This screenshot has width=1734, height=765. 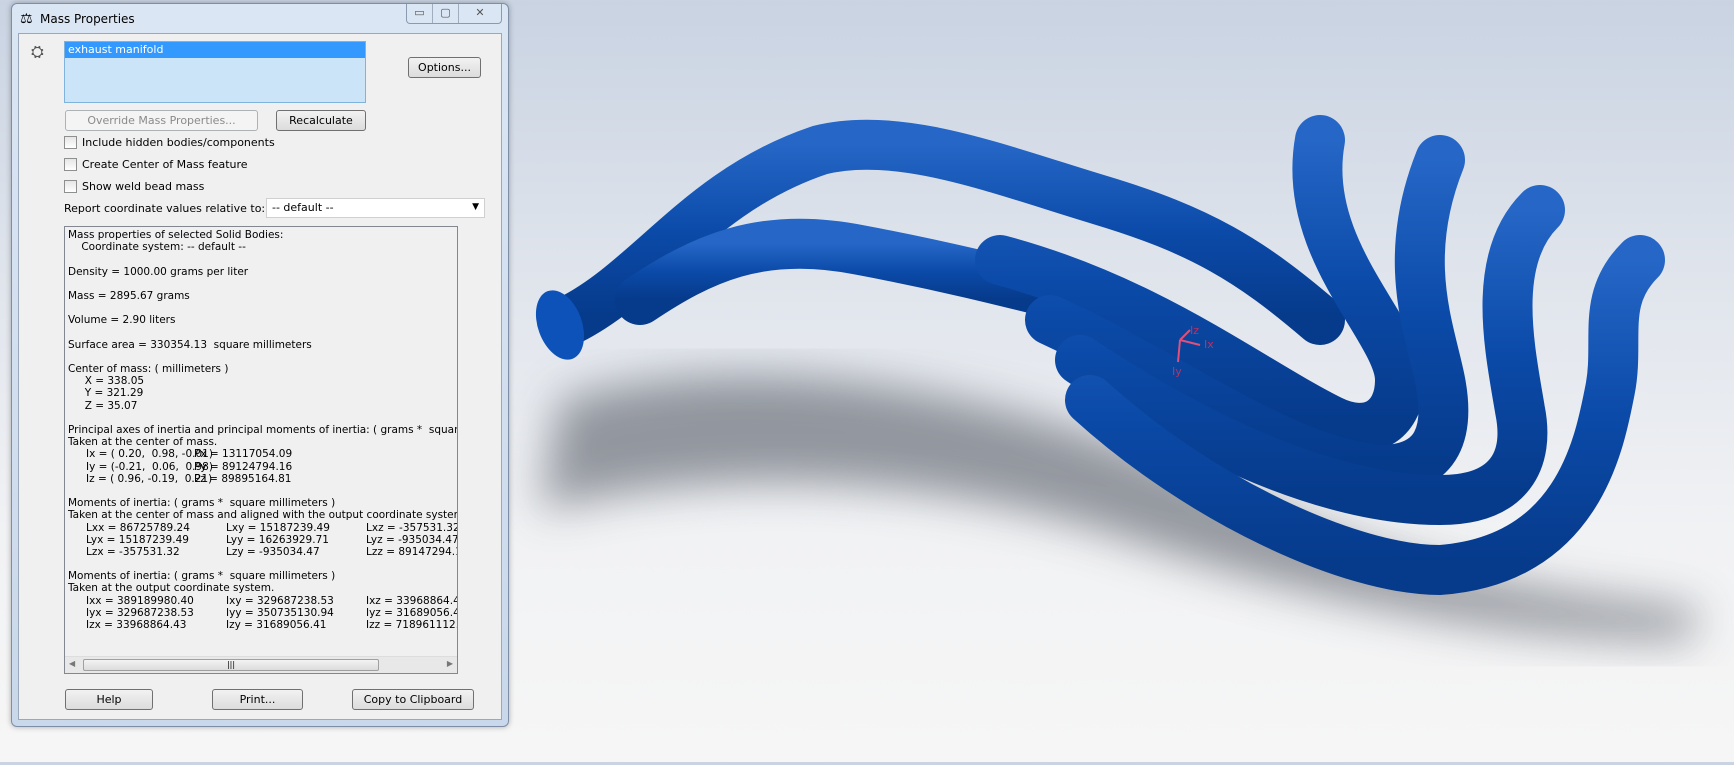 What do you see at coordinates (149, 466) in the screenshot?
I see `results-cell: Iy = (-0.21, 0.06, 0.98)` at bounding box center [149, 466].